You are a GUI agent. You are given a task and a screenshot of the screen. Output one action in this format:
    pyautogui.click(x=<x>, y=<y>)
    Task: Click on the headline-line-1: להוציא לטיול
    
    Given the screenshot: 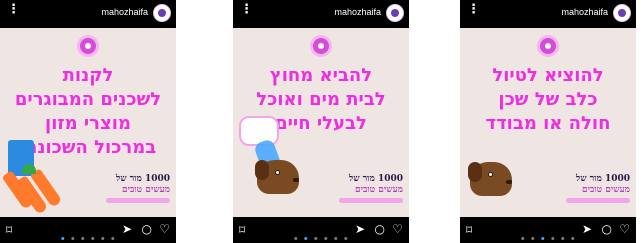 What is the action you would take?
    pyautogui.click(x=548, y=75)
    